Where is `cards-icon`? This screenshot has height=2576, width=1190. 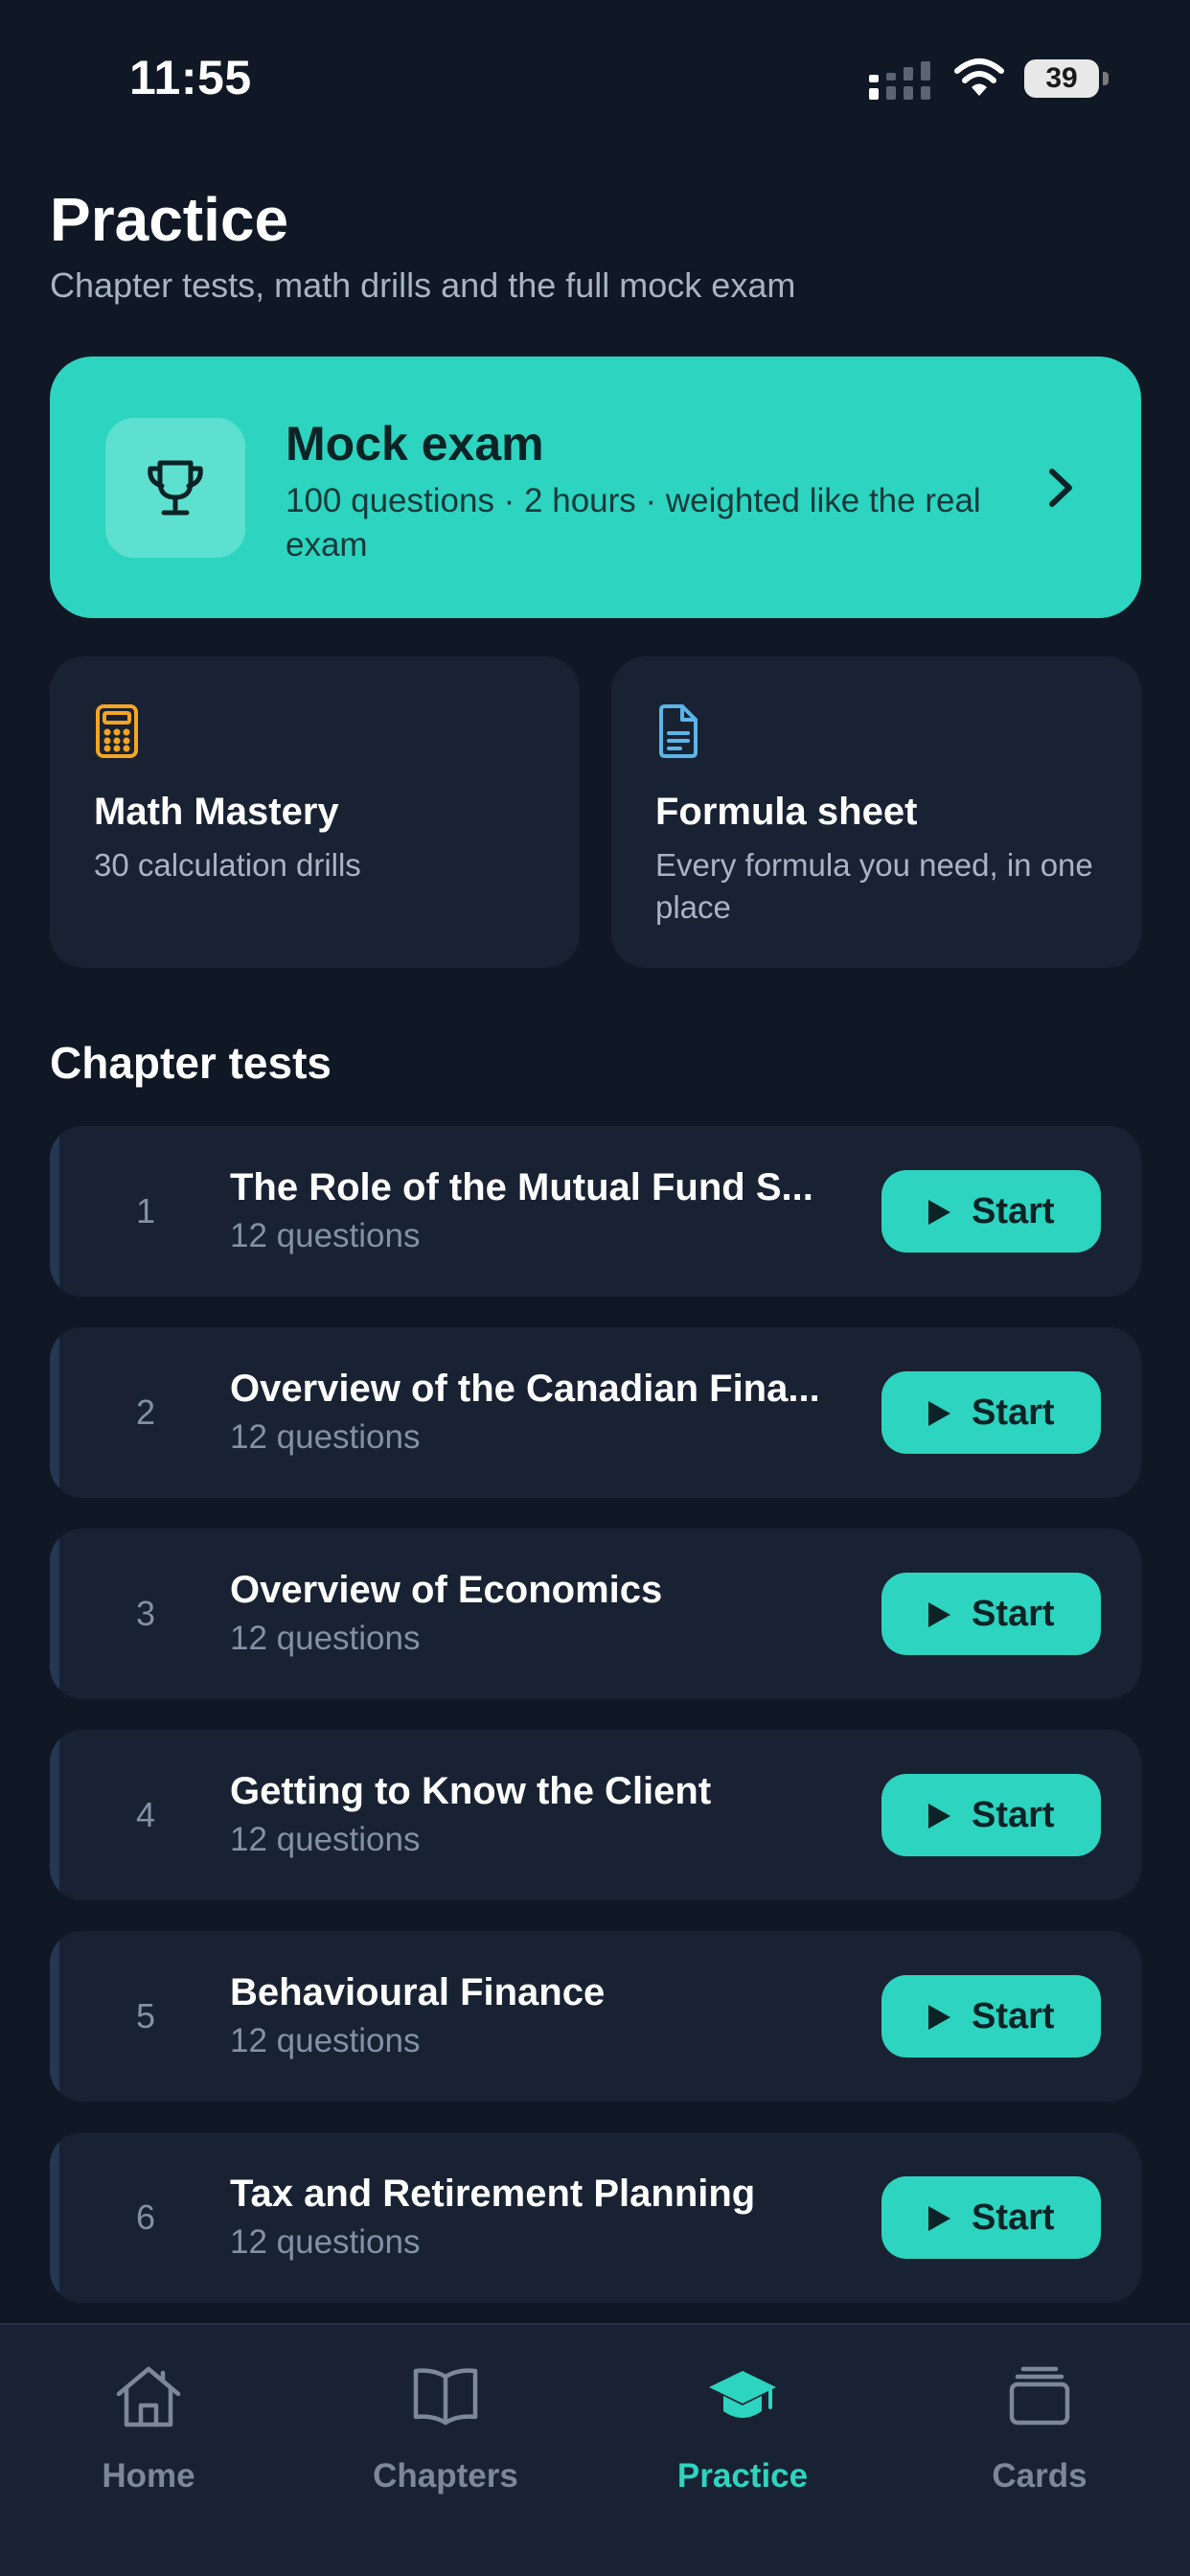
cards-icon is located at coordinates (1039, 2396).